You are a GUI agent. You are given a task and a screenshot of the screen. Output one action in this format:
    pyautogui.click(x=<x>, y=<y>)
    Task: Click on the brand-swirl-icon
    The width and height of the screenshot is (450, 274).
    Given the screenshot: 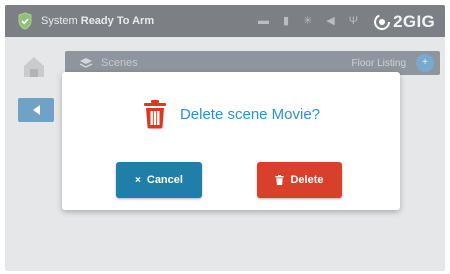 What is the action you would take?
    pyautogui.click(x=382, y=22)
    